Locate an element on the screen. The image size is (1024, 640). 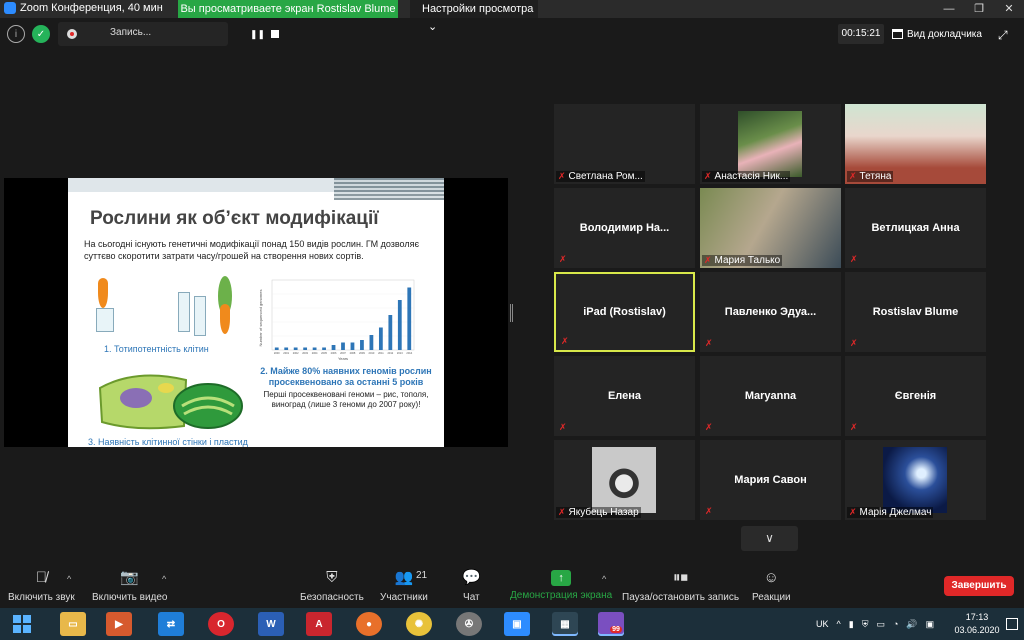
battery-icon: ▭ is located at coordinates (880, 624).